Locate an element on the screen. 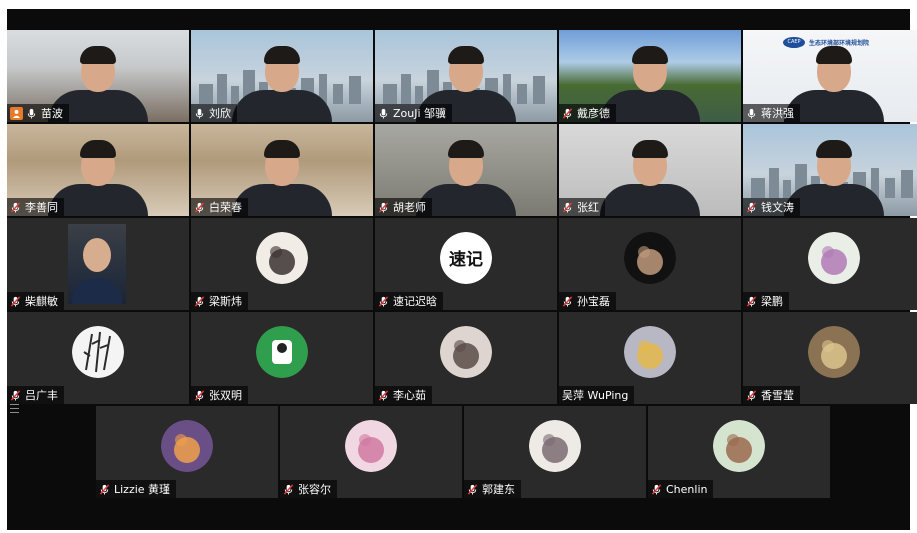  participant-tile: 梁斯炜 is located at coordinates (282, 264).